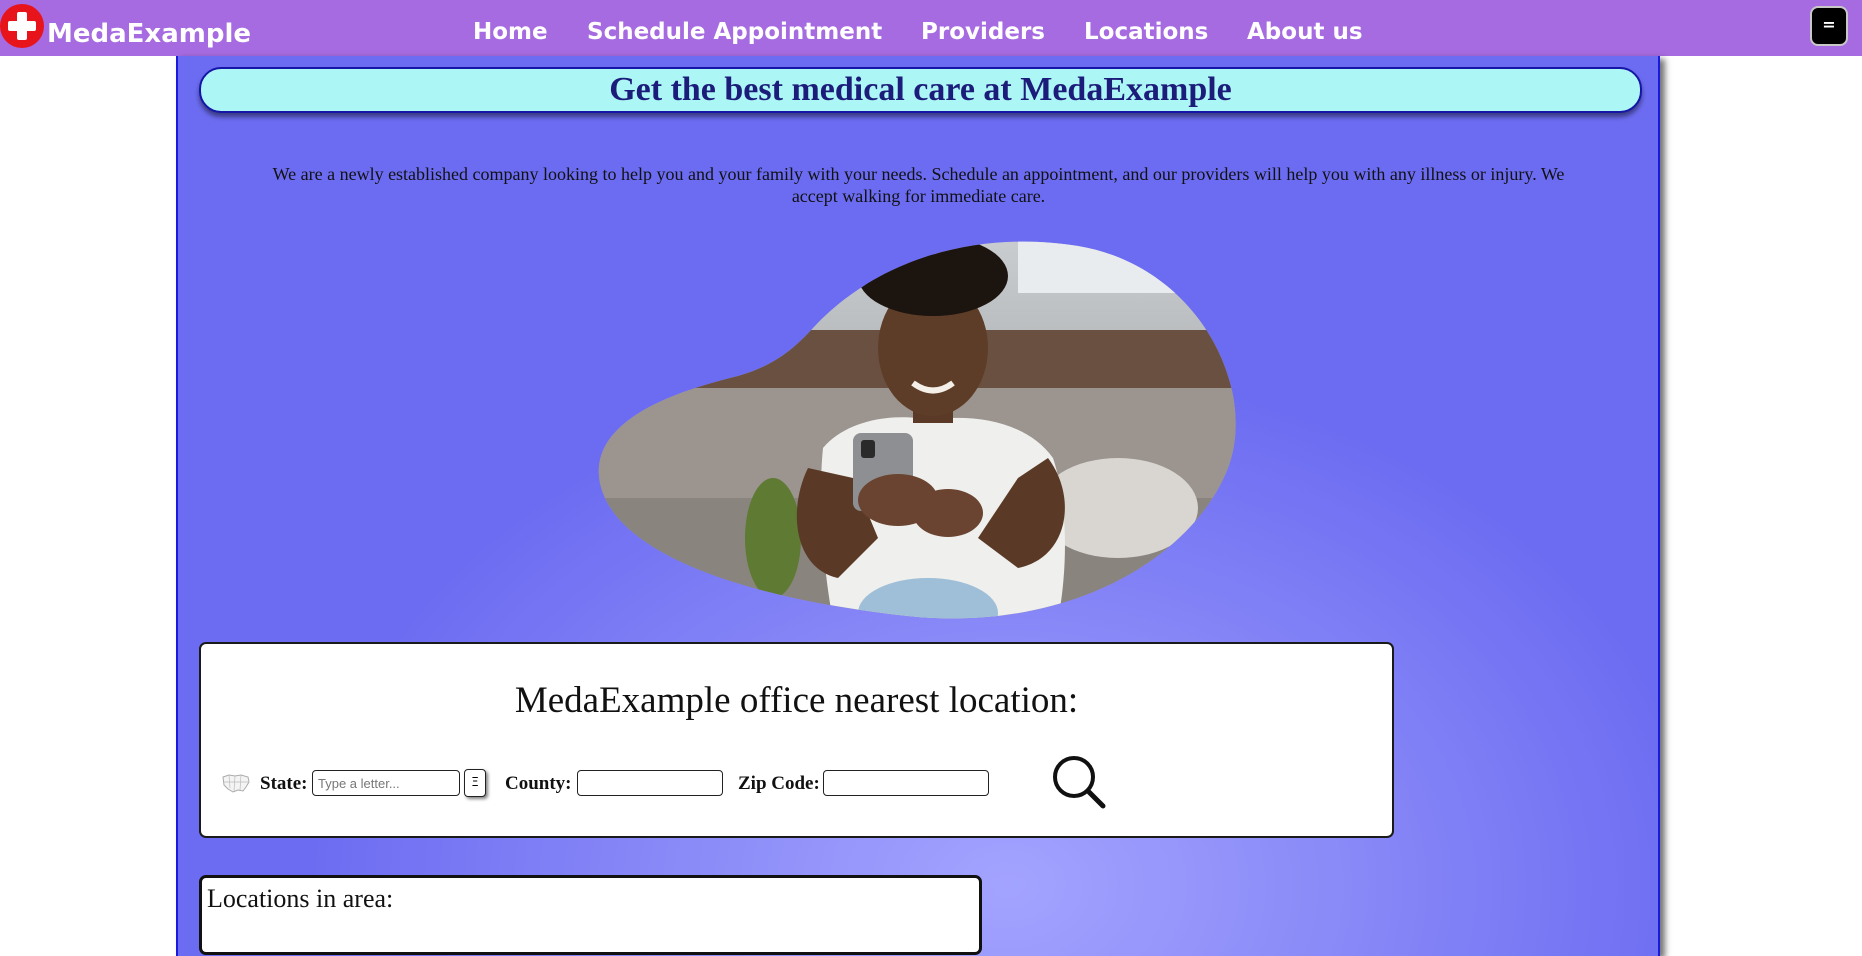 The width and height of the screenshot is (1862, 956). Describe the element at coordinates (284, 783) in the screenshot. I see `state-label: State:` at that location.